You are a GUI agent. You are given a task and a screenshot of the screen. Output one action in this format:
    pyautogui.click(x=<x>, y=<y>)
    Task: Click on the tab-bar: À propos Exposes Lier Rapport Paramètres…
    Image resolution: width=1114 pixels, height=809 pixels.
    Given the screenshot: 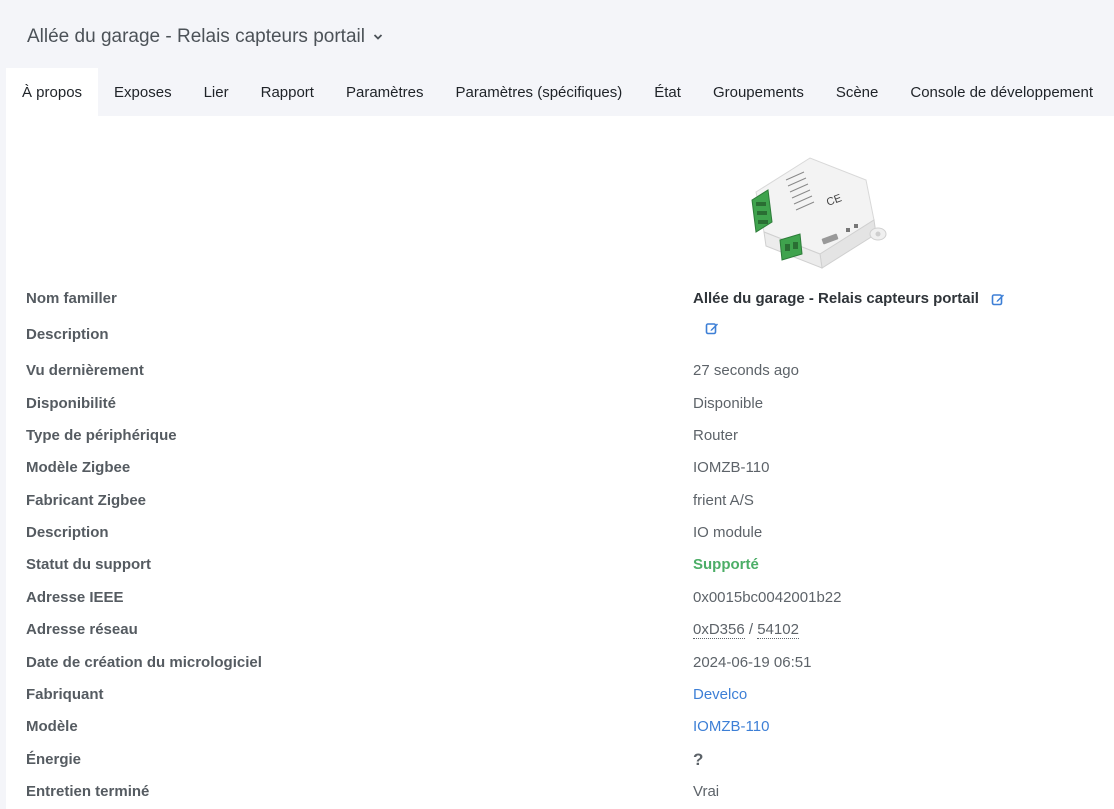 What is the action you would take?
    pyautogui.click(x=557, y=92)
    